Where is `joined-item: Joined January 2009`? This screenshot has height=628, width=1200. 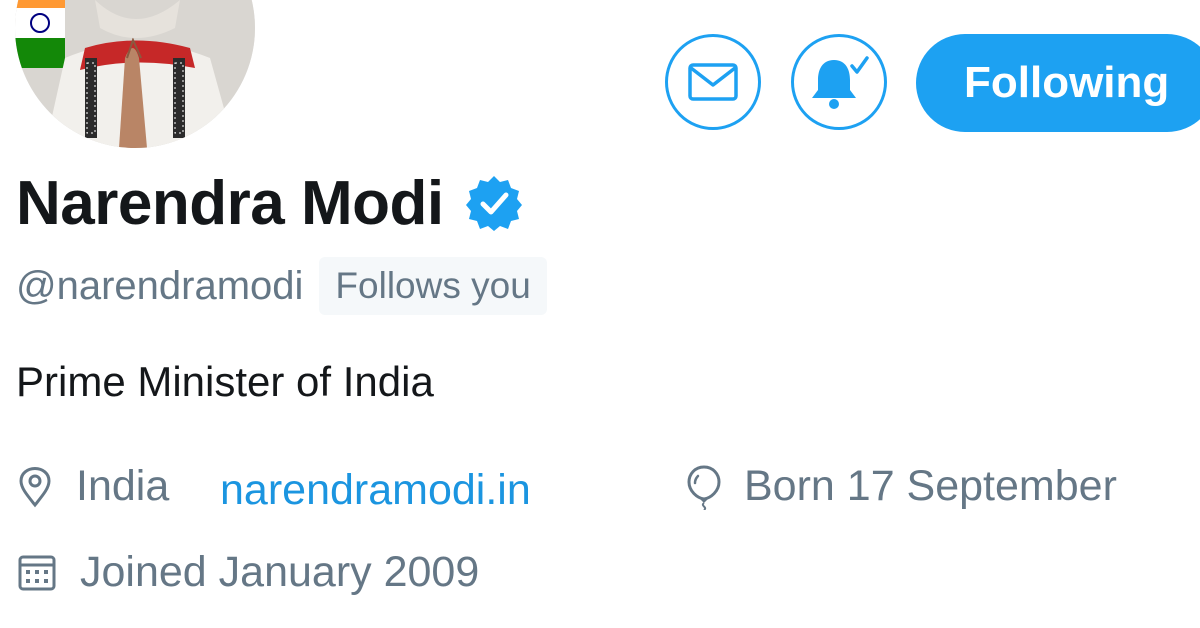 joined-item: Joined January 2009 is located at coordinates (248, 572).